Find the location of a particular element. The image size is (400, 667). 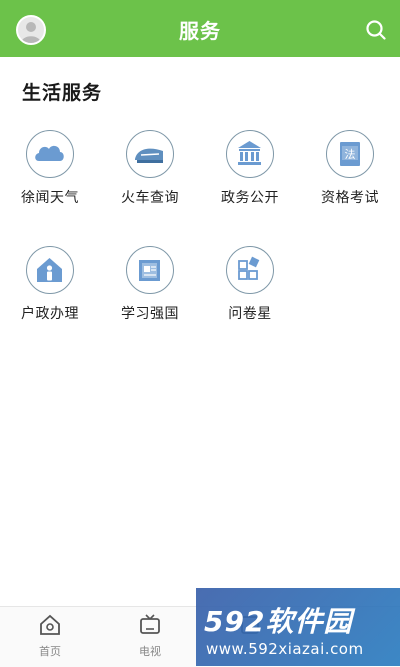

page-title: 服务 is located at coordinates (200, 31).